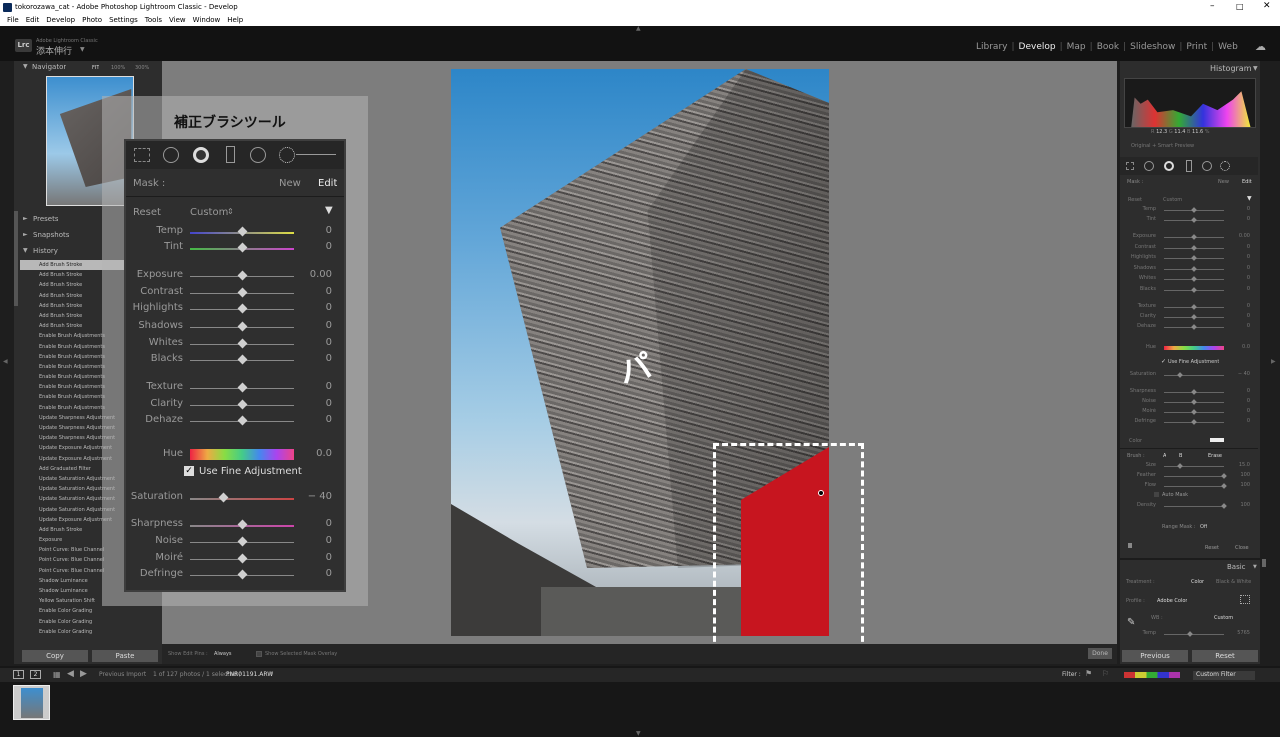 The image size is (1280, 737). Describe the element at coordinates (1247, 182) in the screenshot. I see `mask-edit: Edit` at that location.